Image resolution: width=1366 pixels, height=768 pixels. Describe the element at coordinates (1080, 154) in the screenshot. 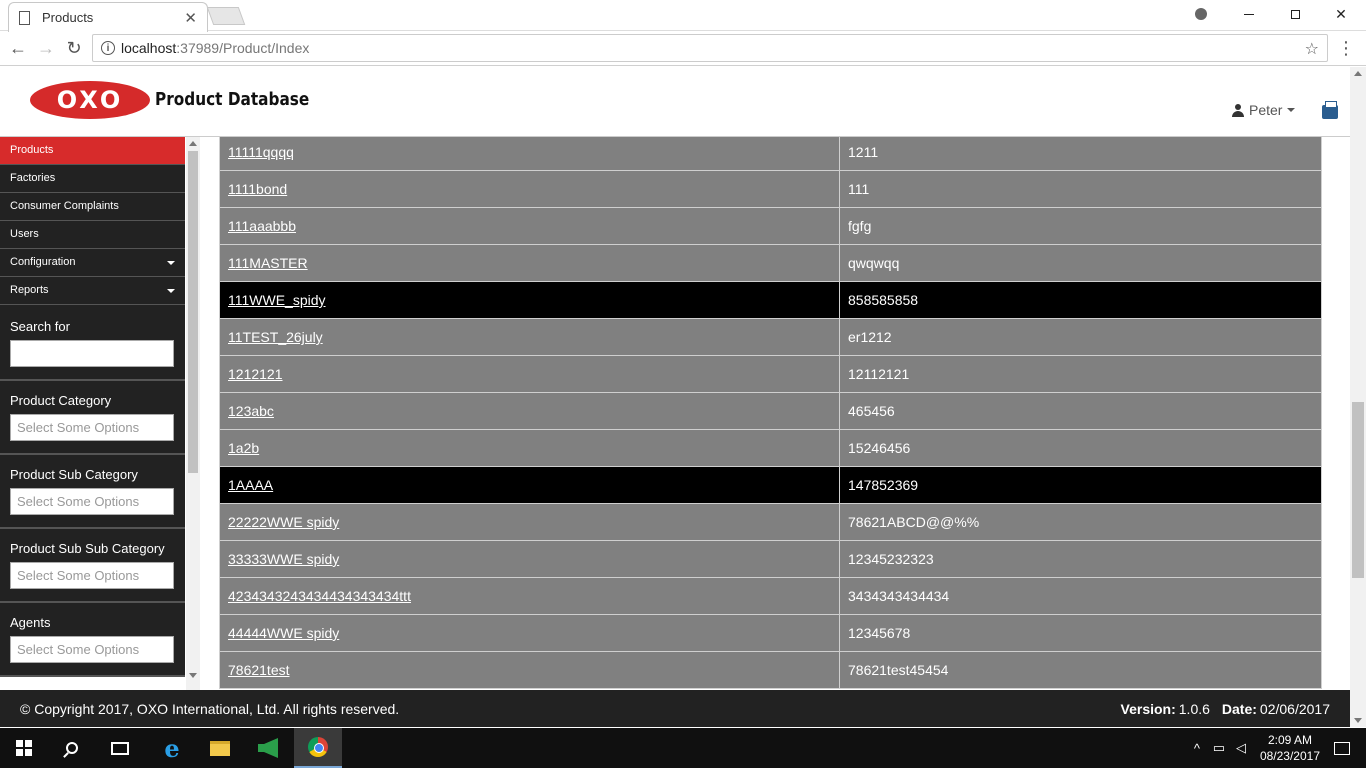

I see `product-code: 1211` at that location.